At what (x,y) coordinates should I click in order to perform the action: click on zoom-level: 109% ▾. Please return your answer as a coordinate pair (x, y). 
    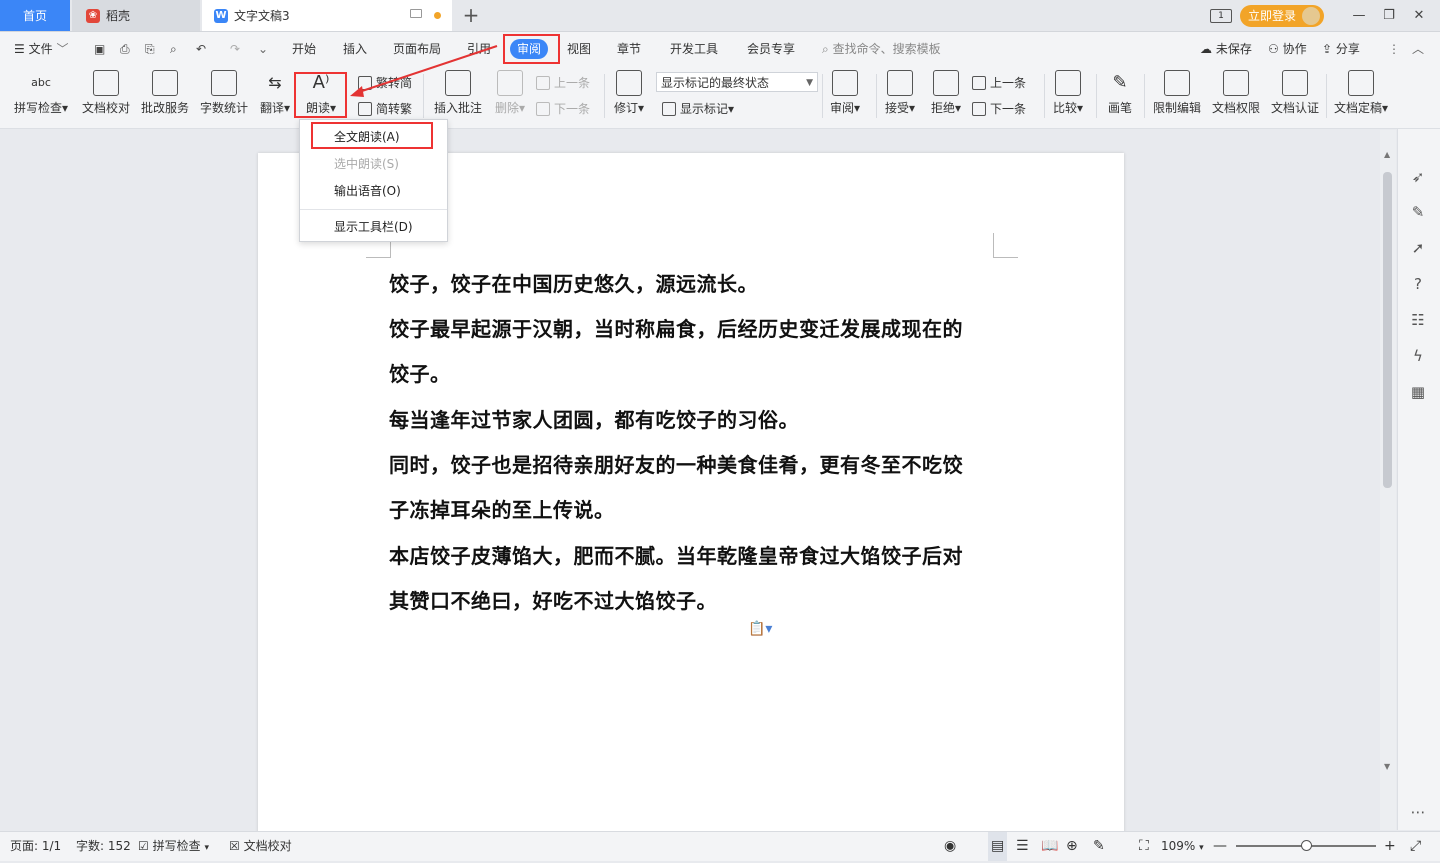
    Looking at the image, I should click on (1182, 846).